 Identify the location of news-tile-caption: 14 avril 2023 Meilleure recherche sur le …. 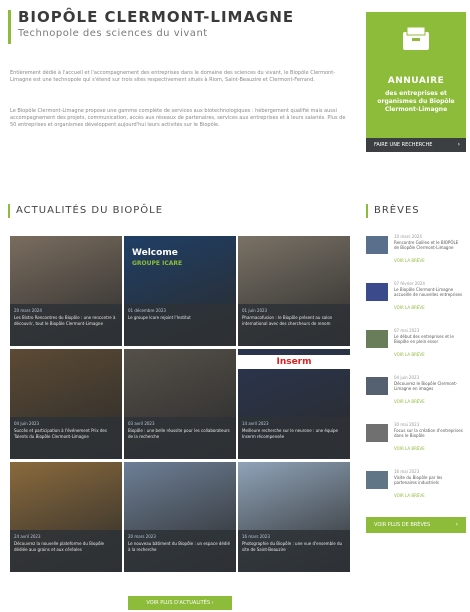
(294, 438).